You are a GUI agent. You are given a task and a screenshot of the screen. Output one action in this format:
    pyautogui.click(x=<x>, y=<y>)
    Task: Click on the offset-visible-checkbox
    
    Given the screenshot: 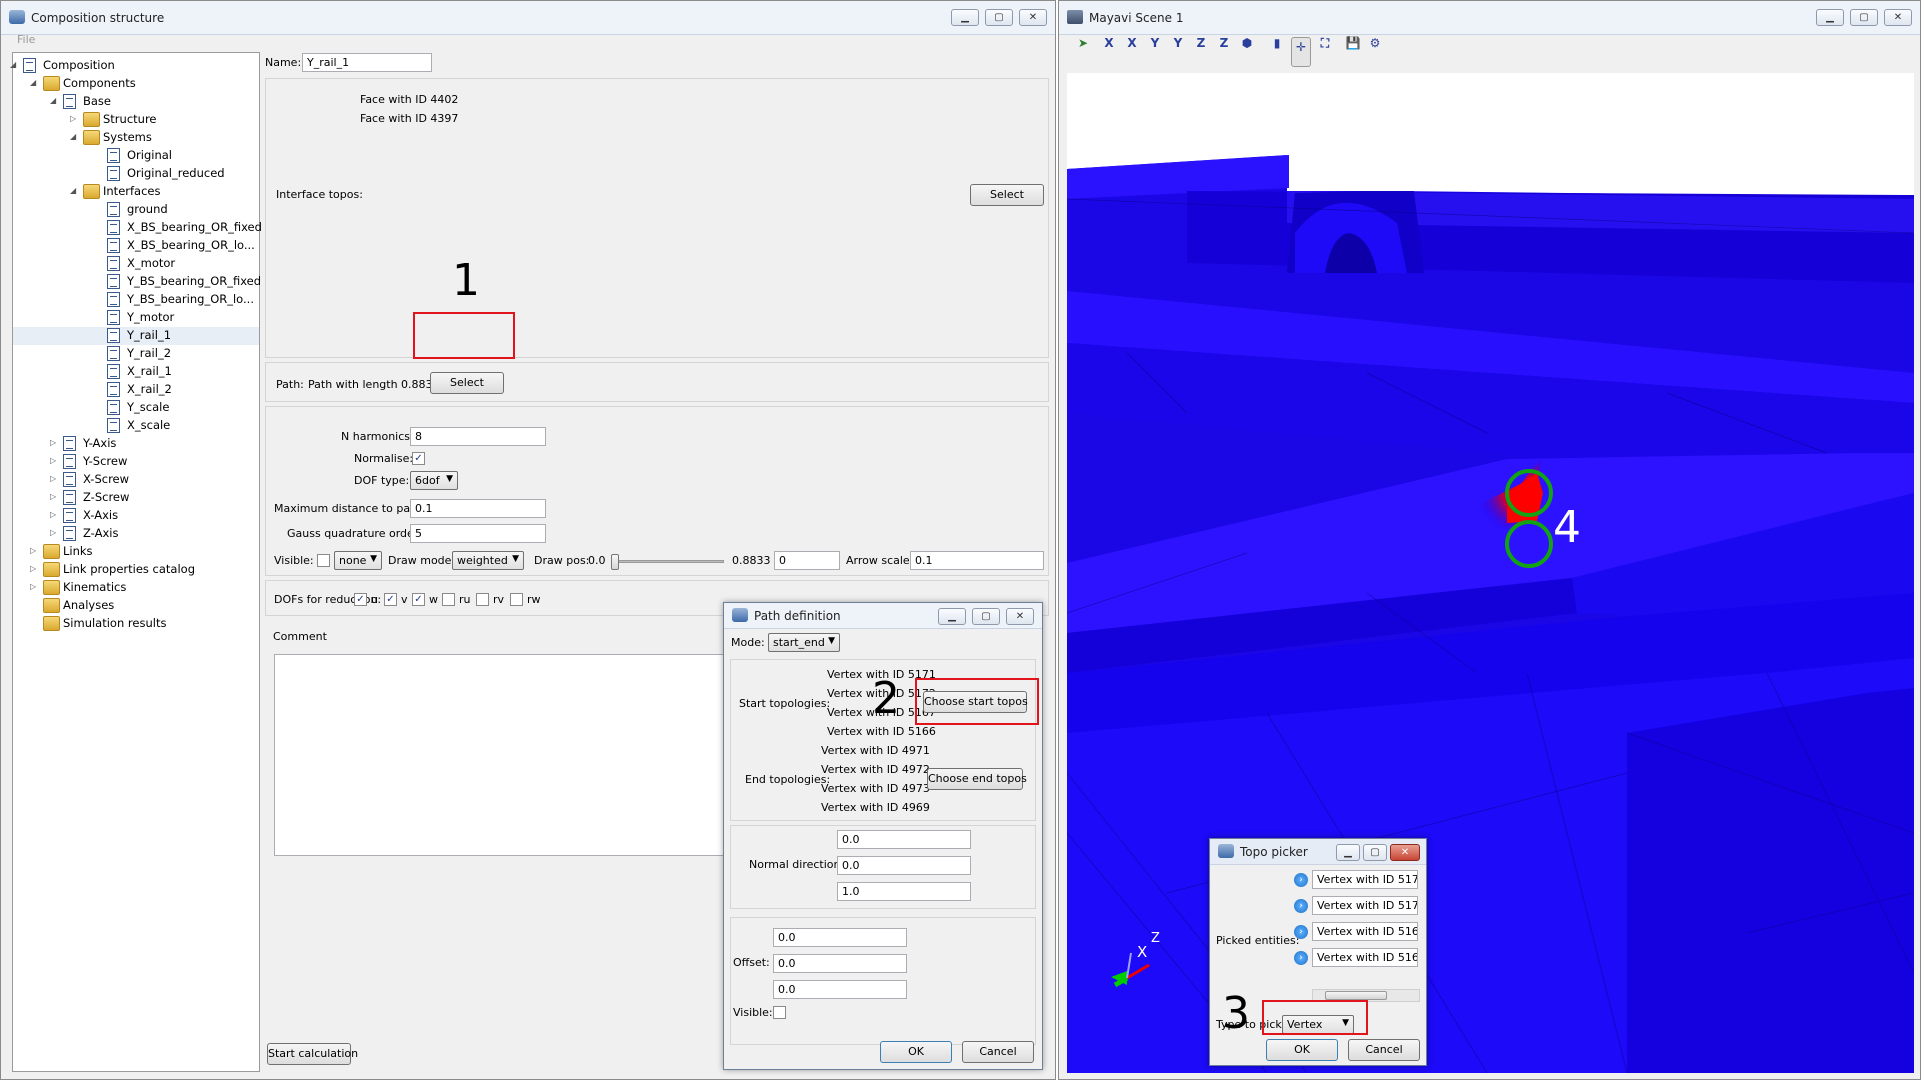 What is the action you would take?
    pyautogui.click(x=779, y=1012)
    